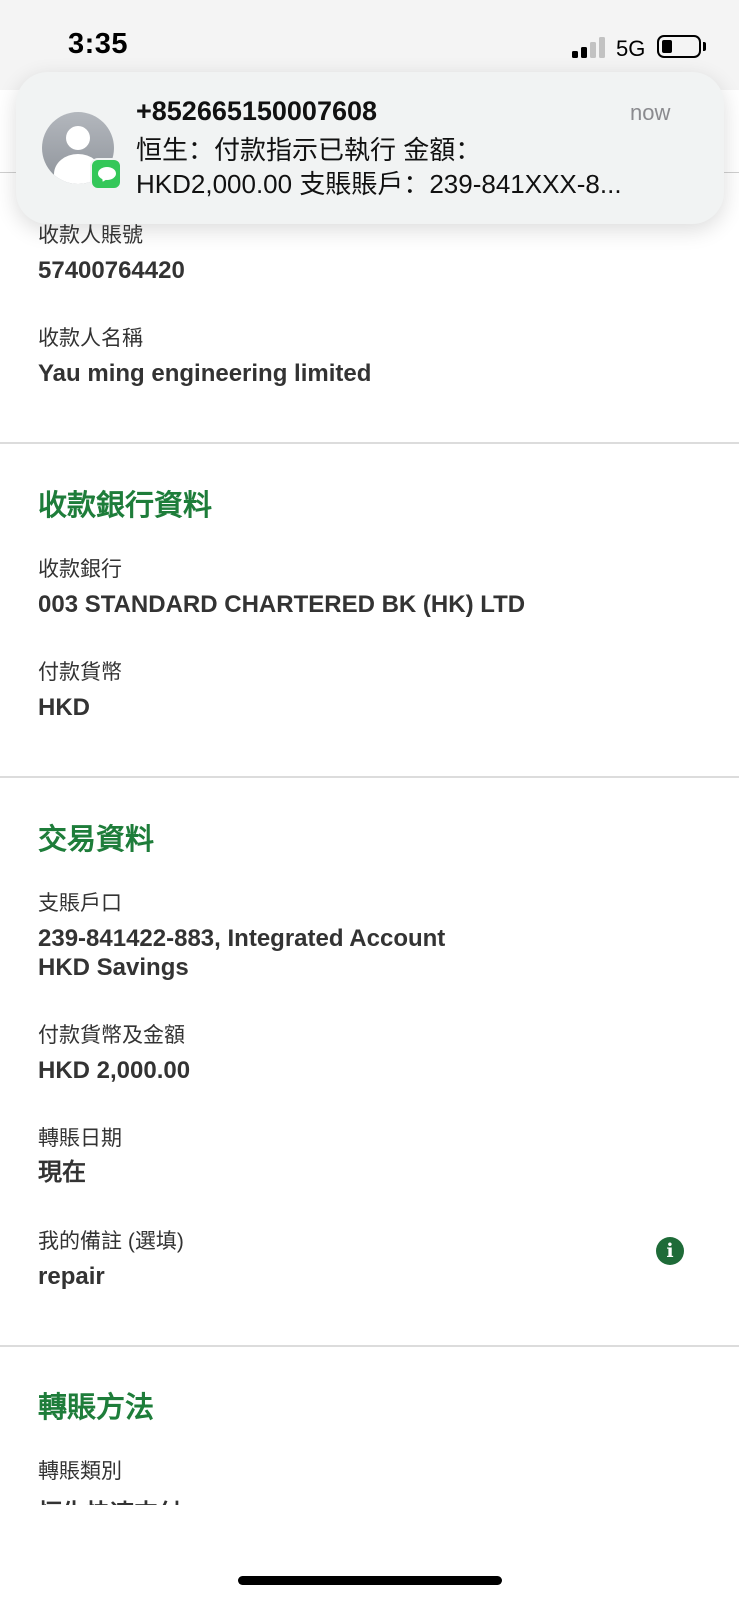 This screenshot has width=739, height=1600. I want to click on transfer-type-value-clipped: 恒生快速支付, so click(110, 1497).